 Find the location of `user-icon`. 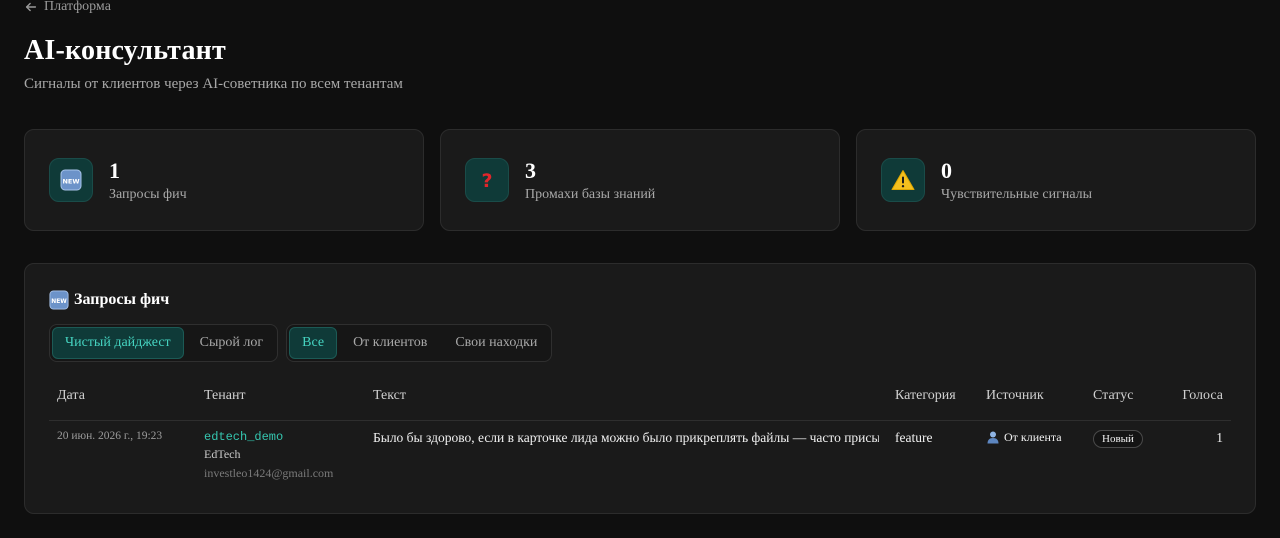

user-icon is located at coordinates (993, 437).